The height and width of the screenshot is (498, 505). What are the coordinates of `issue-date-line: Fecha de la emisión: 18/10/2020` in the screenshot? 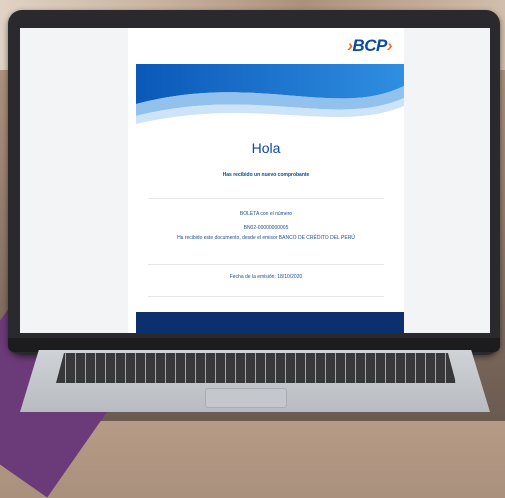 It's located at (266, 277).